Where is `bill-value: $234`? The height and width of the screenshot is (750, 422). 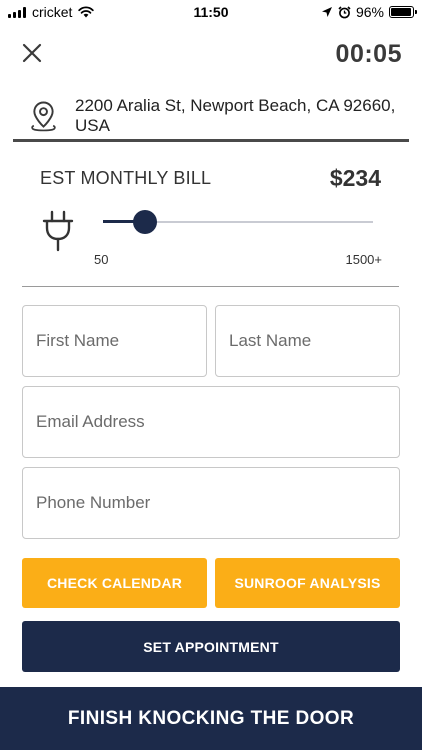 bill-value: $234 is located at coordinates (355, 178).